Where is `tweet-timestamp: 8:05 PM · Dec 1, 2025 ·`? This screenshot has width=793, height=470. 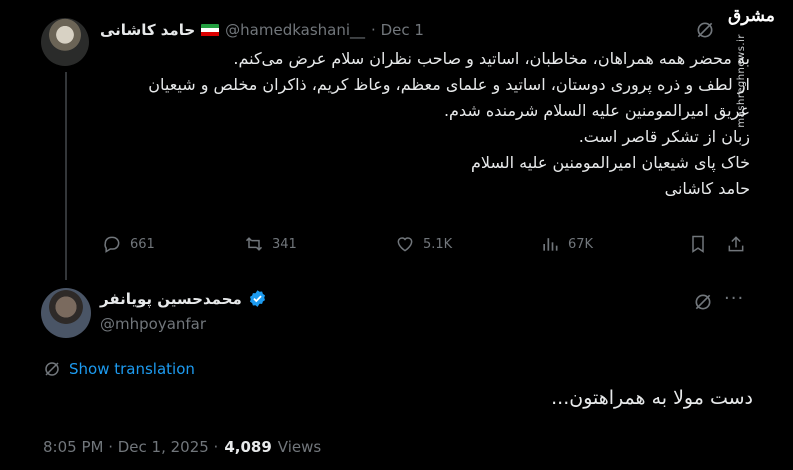
tweet-timestamp: 8:05 PM · Dec 1, 2025 · is located at coordinates (130, 447).